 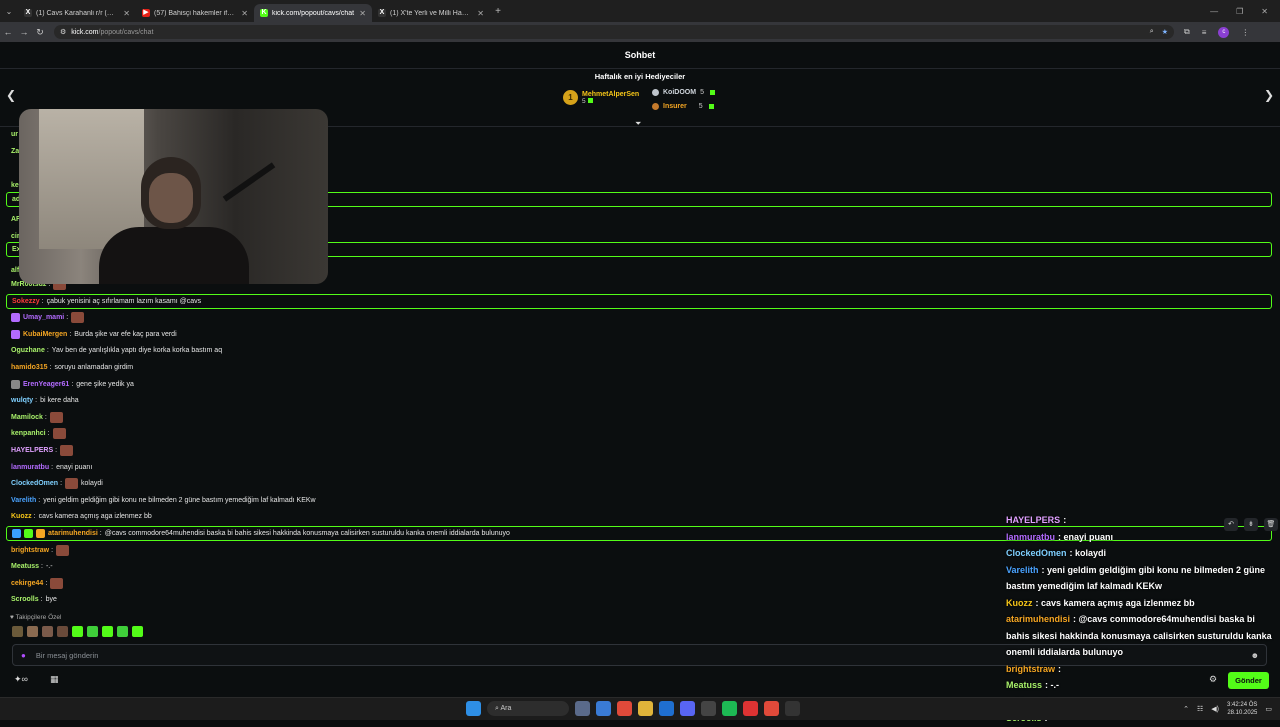 What do you see at coordinates (1204, 32) in the screenshot?
I see `media-icon: ≡` at bounding box center [1204, 32].